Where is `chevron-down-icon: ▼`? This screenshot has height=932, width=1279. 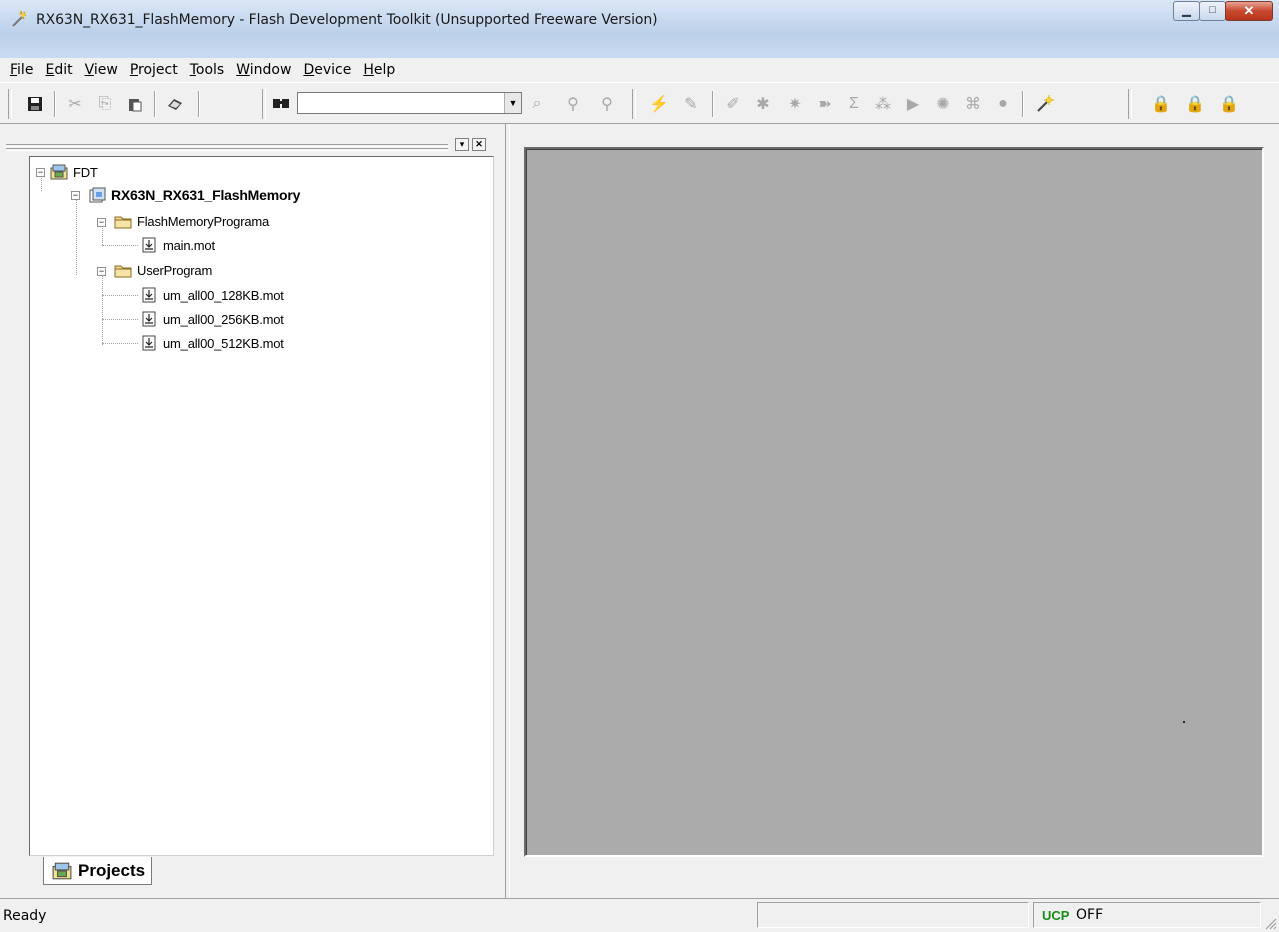 chevron-down-icon: ▼ is located at coordinates (512, 103).